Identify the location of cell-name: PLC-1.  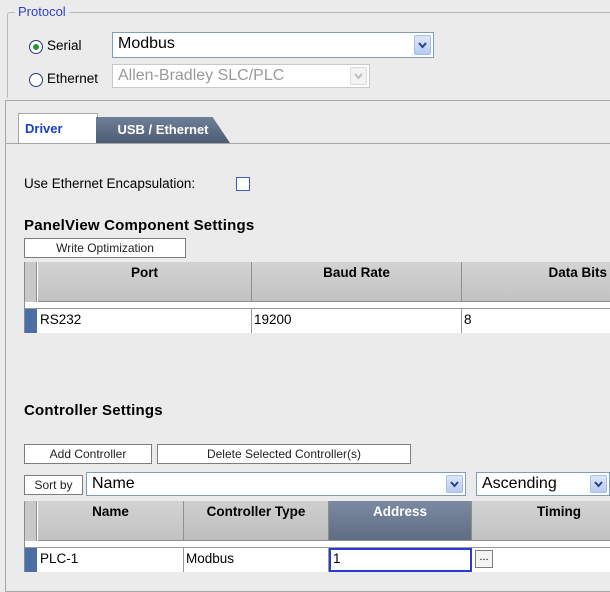
(111, 560).